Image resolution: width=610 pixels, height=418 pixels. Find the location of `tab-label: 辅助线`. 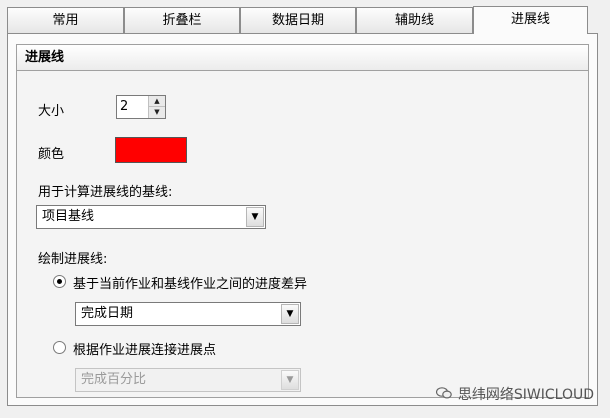

tab-label: 辅助线 is located at coordinates (414, 20).